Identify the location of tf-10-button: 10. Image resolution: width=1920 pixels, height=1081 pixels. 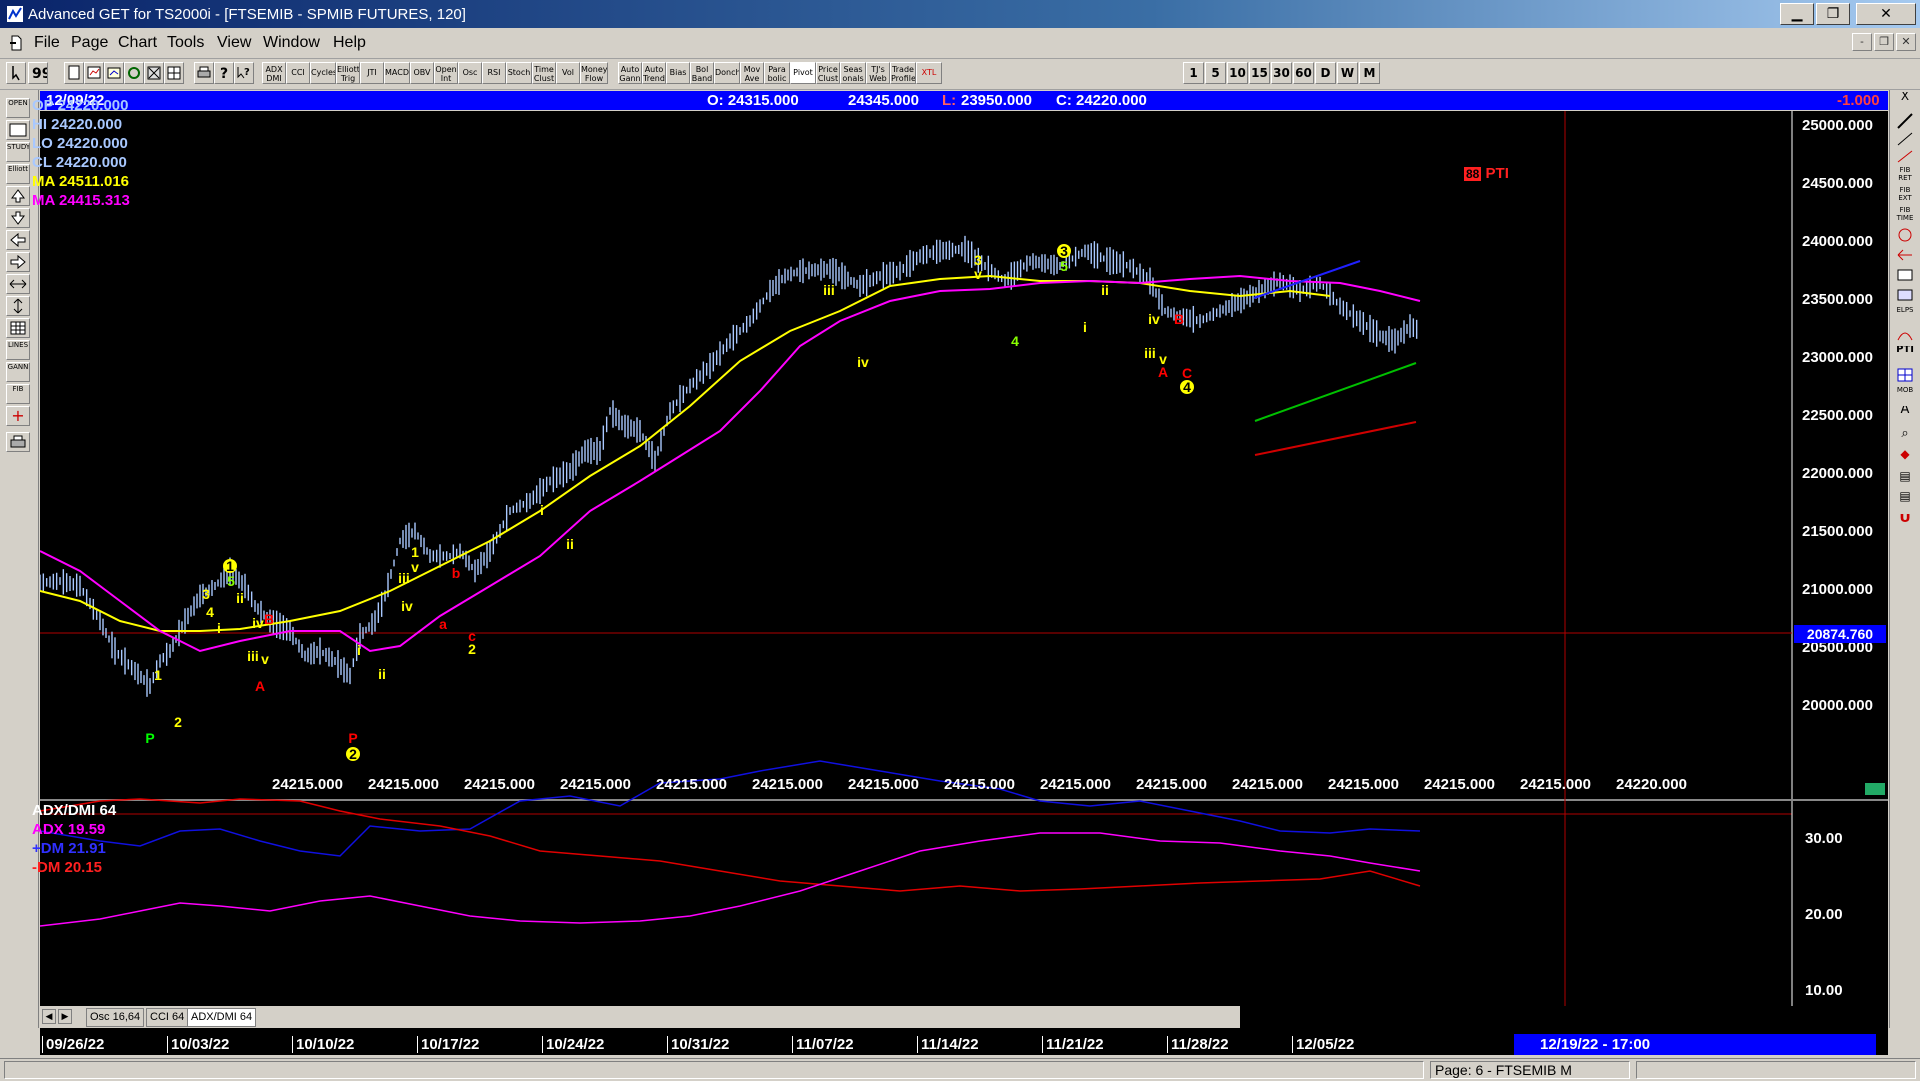
(1237, 73).